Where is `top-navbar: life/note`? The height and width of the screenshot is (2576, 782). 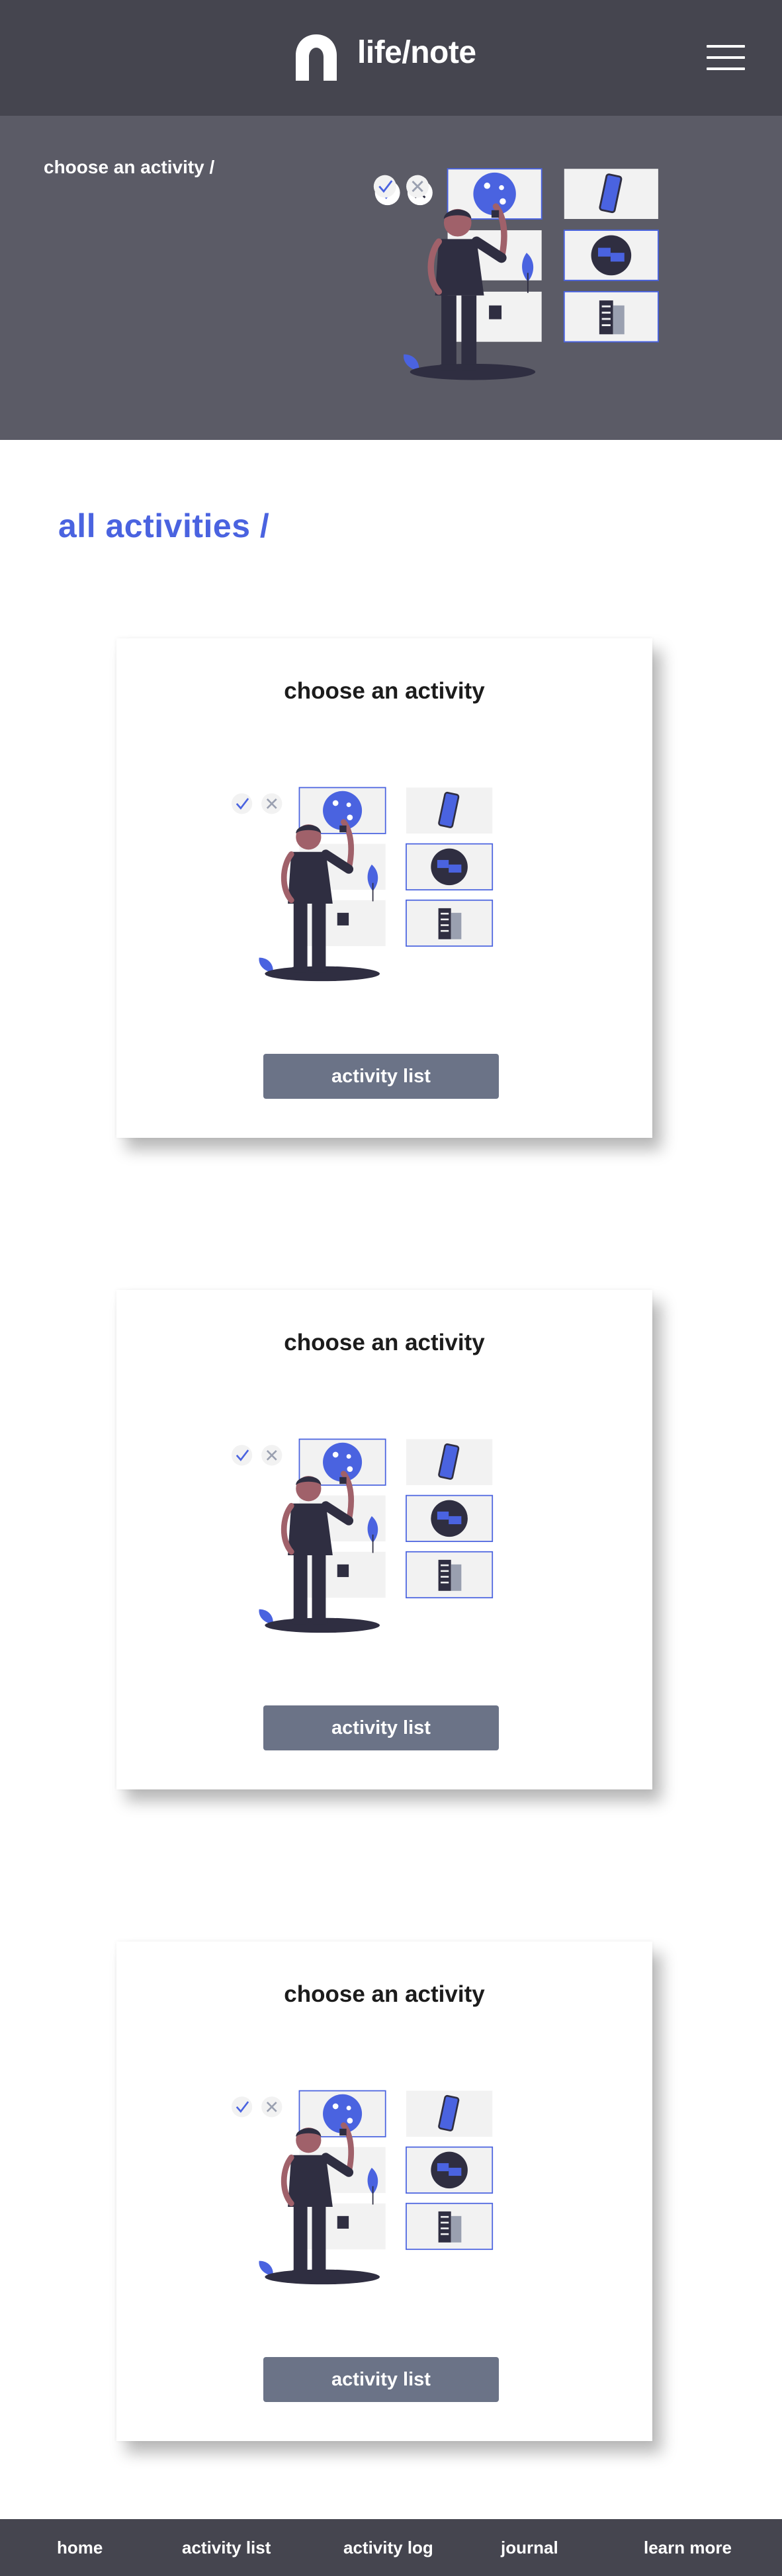 top-navbar: life/note is located at coordinates (391, 58).